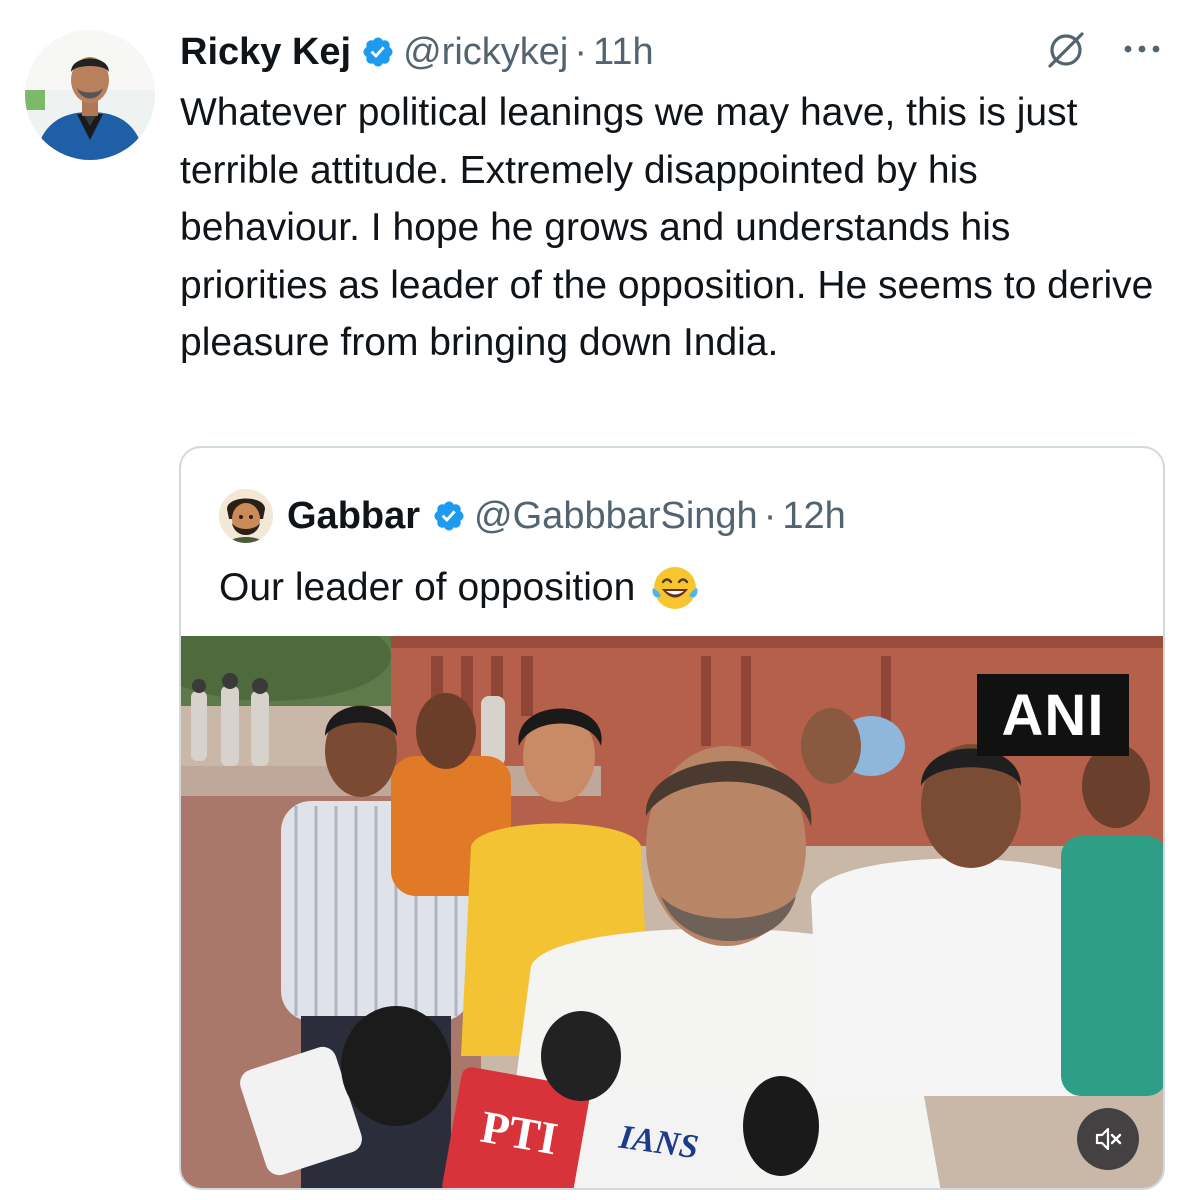 The image size is (1191, 1200). What do you see at coordinates (616, 516) in the screenshot?
I see `quoted-author-handle: @GabbbarSingh` at bounding box center [616, 516].